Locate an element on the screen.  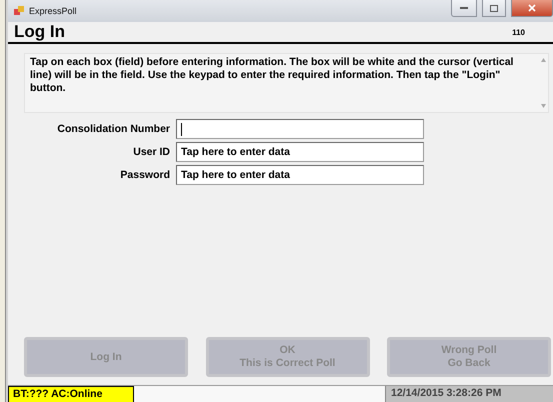
date-time: 12/14/2015 3:28:26 PM is located at coordinates (469, 394).